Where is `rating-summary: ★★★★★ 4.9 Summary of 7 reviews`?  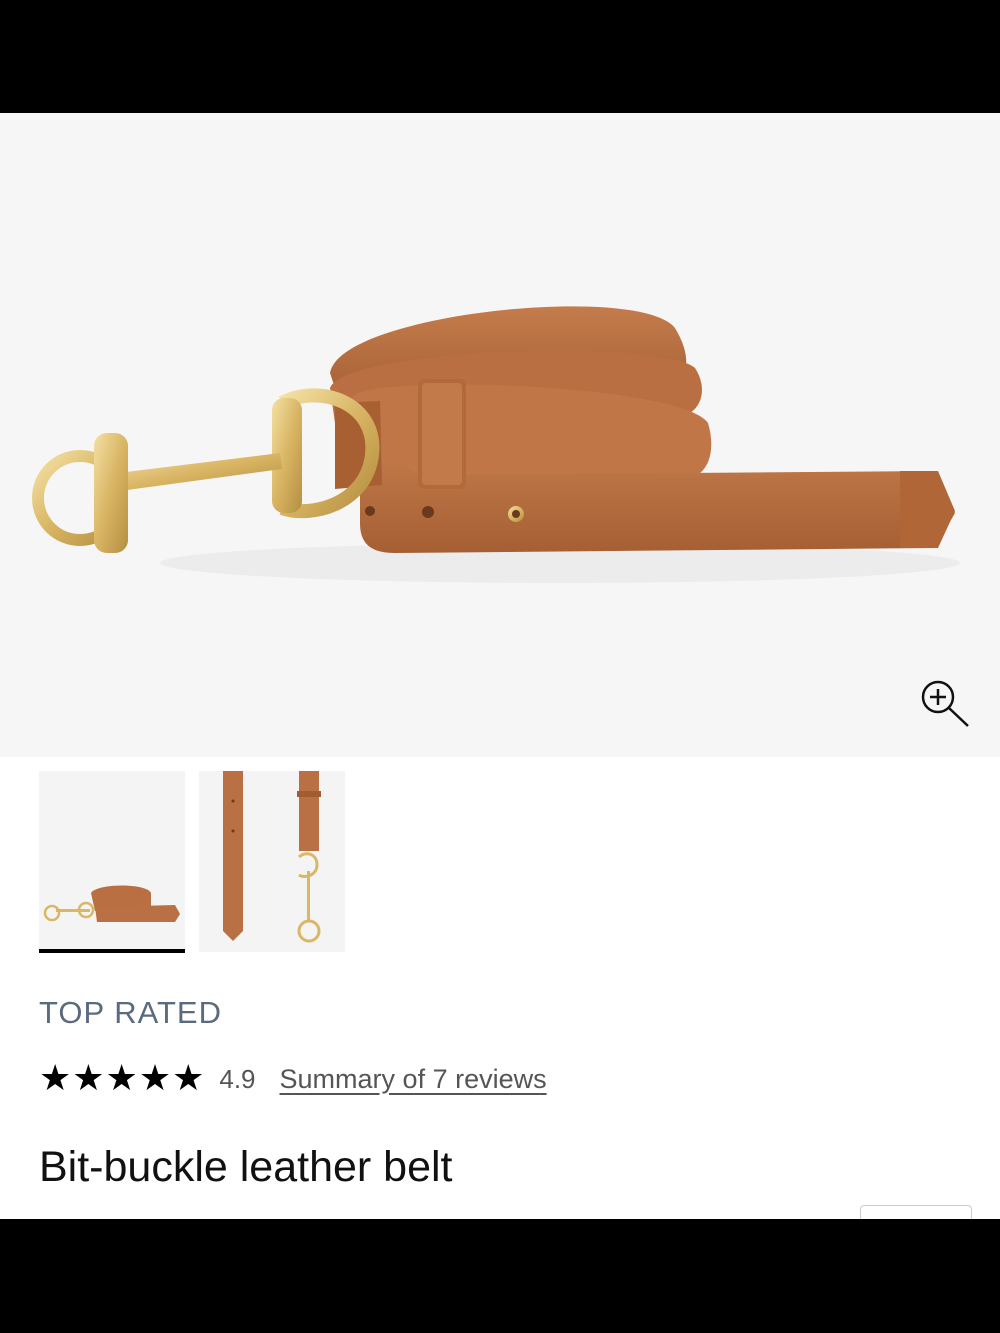
rating-summary: ★★★★★ 4.9 Summary of 7 reviews is located at coordinates (293, 1079).